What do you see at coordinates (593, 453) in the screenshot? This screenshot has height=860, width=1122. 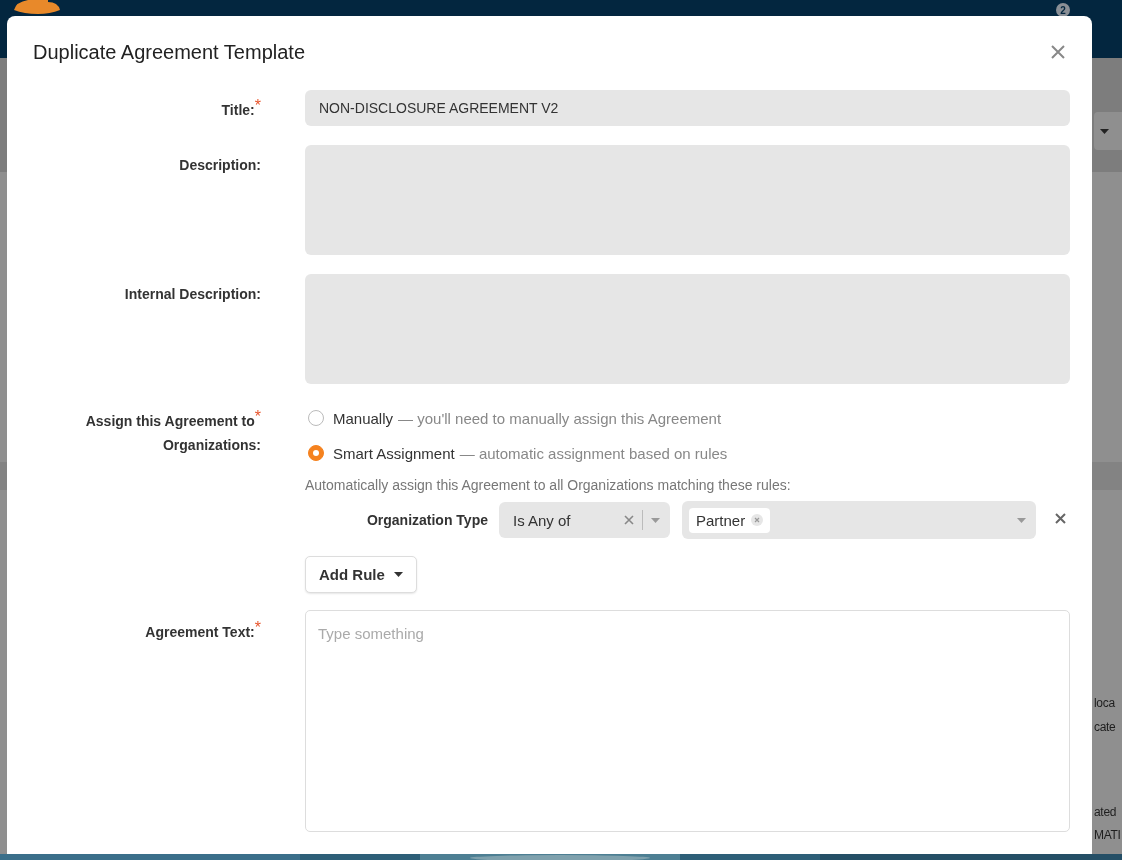 I see `option-hint: — automatic assignment based on rules` at bounding box center [593, 453].